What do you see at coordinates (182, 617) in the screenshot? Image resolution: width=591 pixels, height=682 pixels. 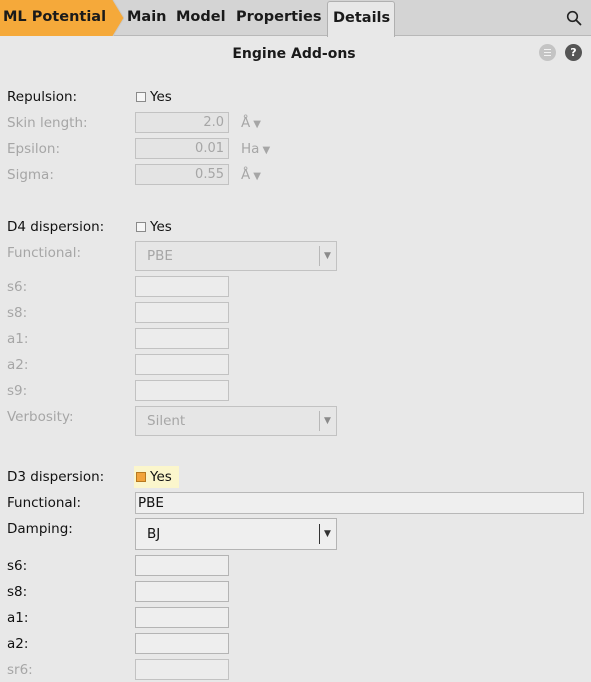 I see `d3-a1-input` at bounding box center [182, 617].